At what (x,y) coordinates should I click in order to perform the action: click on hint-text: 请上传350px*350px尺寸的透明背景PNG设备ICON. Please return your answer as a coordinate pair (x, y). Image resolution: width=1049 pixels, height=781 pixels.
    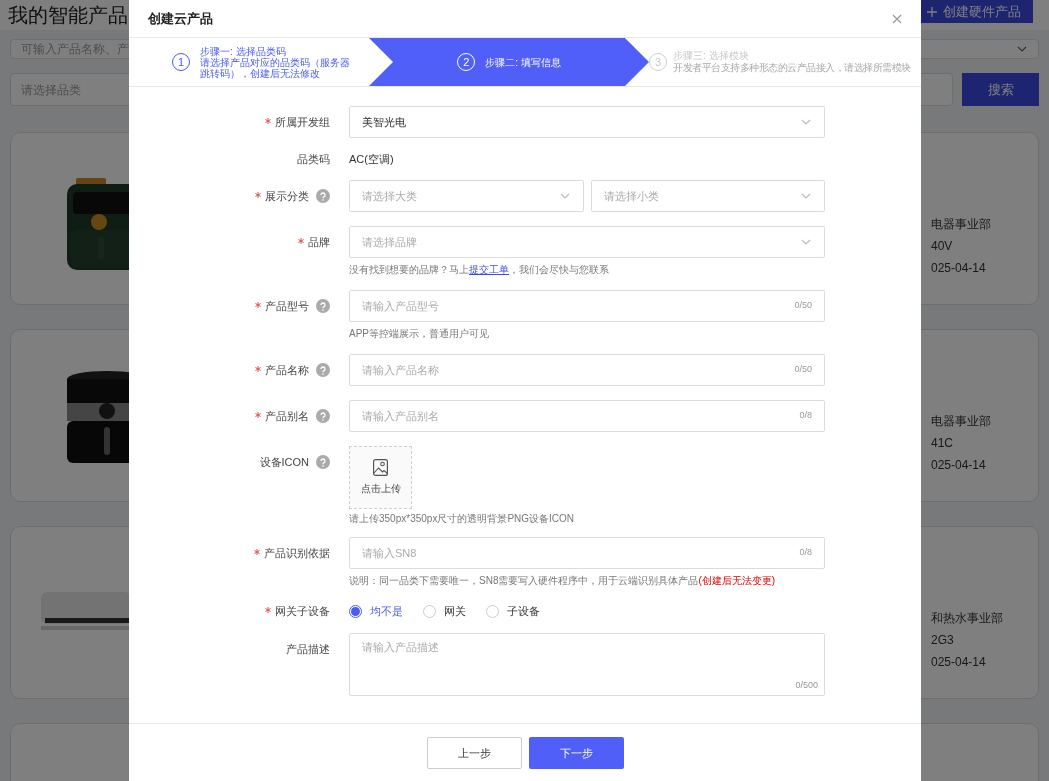
    Looking at the image, I should click on (462, 519).